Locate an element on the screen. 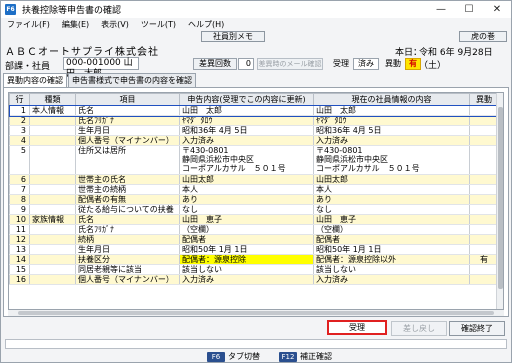 This screenshot has height=363, width=512. footer-message-field is located at coordinates (256, 344).